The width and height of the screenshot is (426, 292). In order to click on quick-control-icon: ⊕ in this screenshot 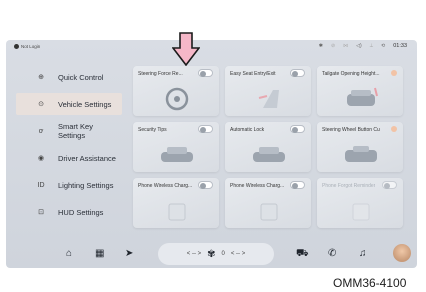, I will do `click(41, 77)`.